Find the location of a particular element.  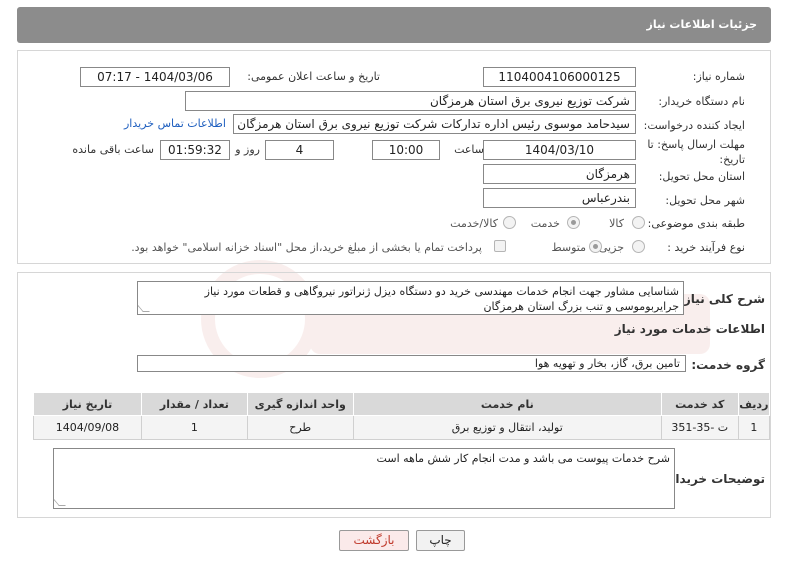

print-button: چاپ is located at coordinates (440, 540).